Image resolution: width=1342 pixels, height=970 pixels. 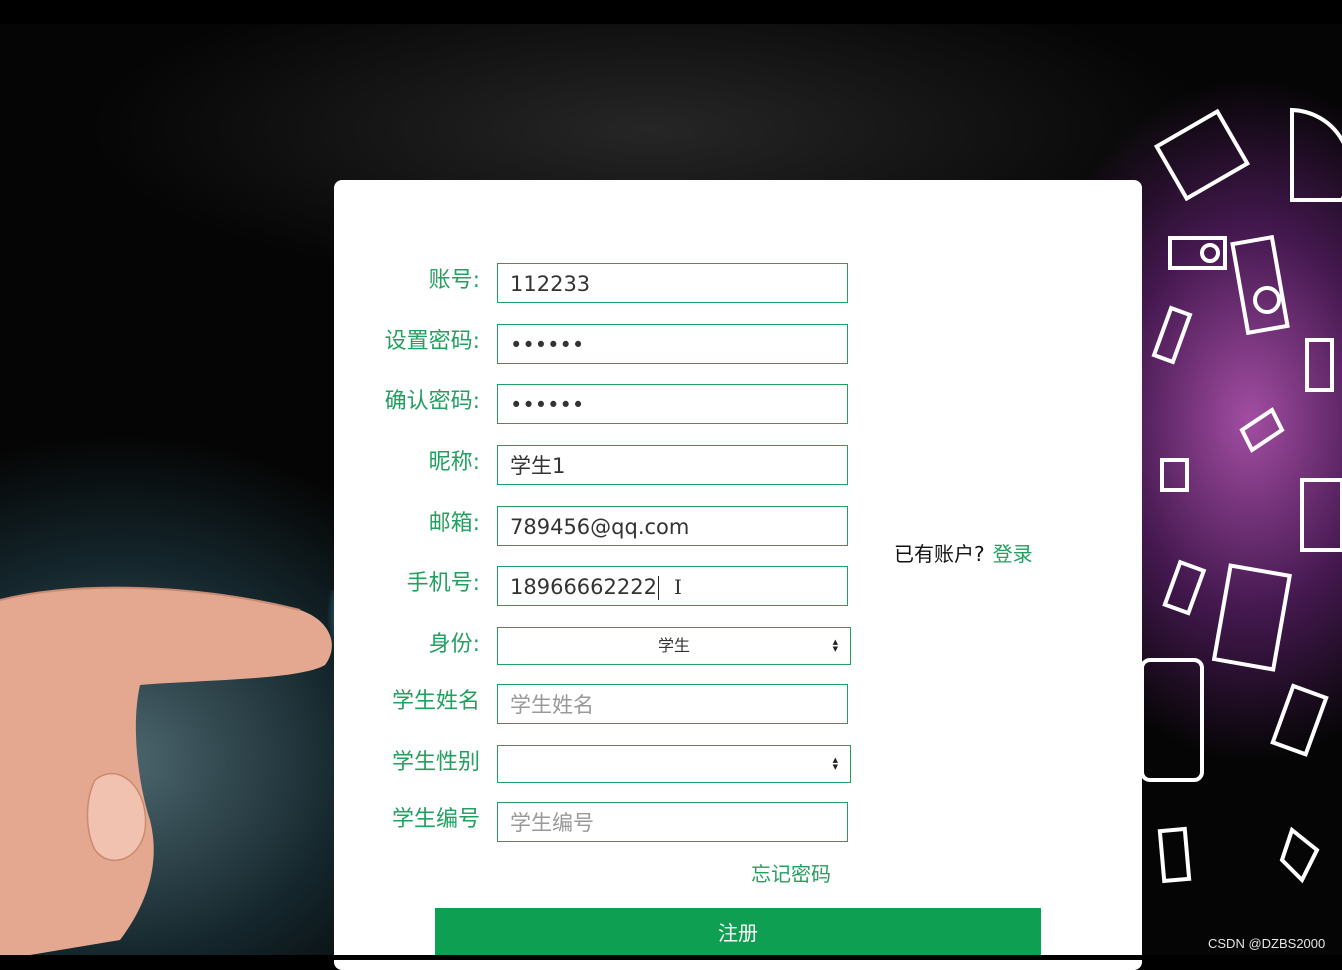 I want to click on email-label: 邮箱:, so click(x=454, y=523).